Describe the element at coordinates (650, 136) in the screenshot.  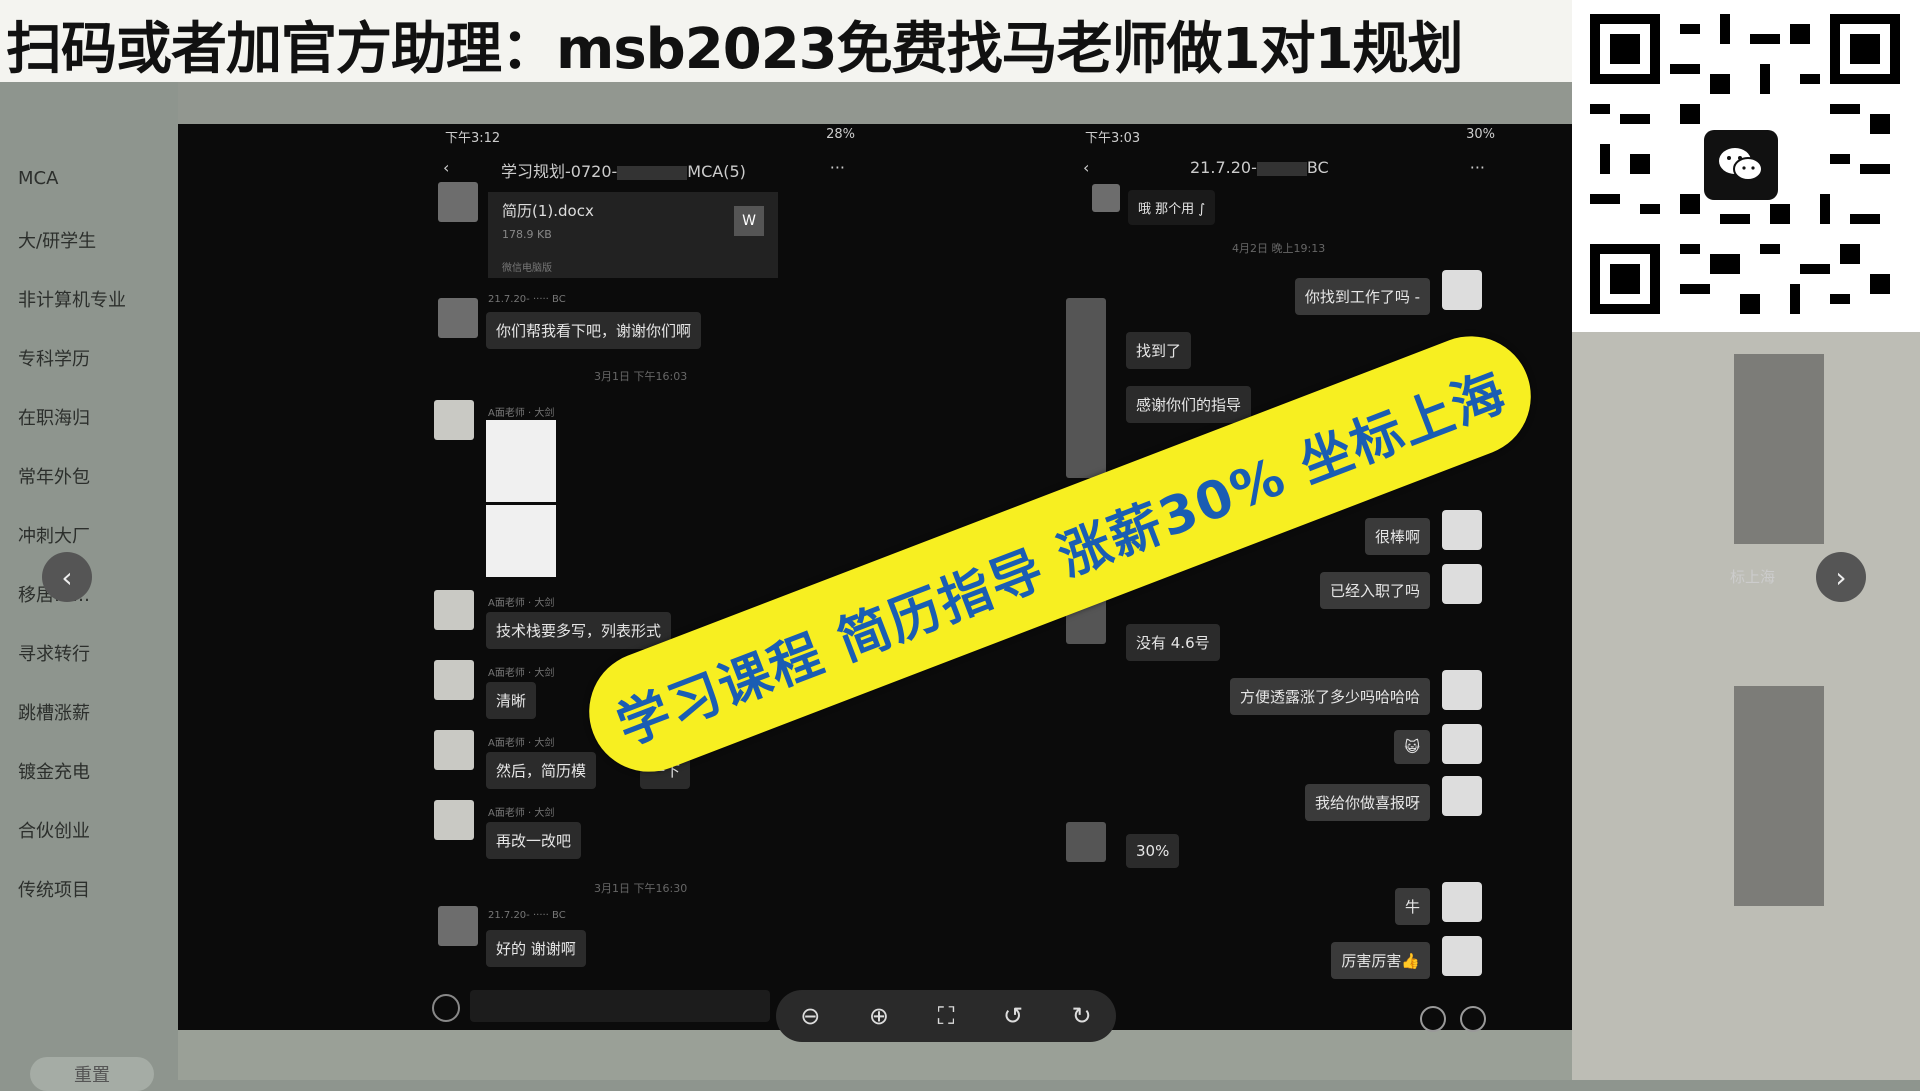
I see `status-bar: 下午3:12 28%` at that location.